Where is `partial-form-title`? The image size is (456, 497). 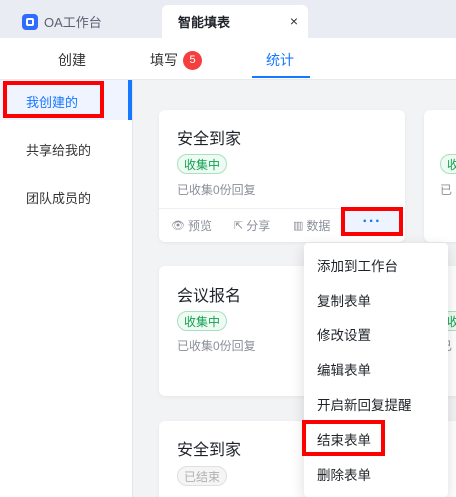
partial-form-title is located at coordinates (442, 134).